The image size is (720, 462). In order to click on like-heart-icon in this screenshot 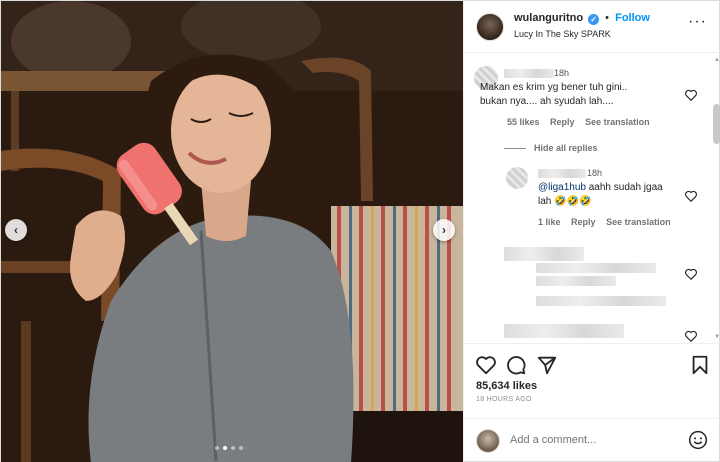, I will do `click(486, 365)`.